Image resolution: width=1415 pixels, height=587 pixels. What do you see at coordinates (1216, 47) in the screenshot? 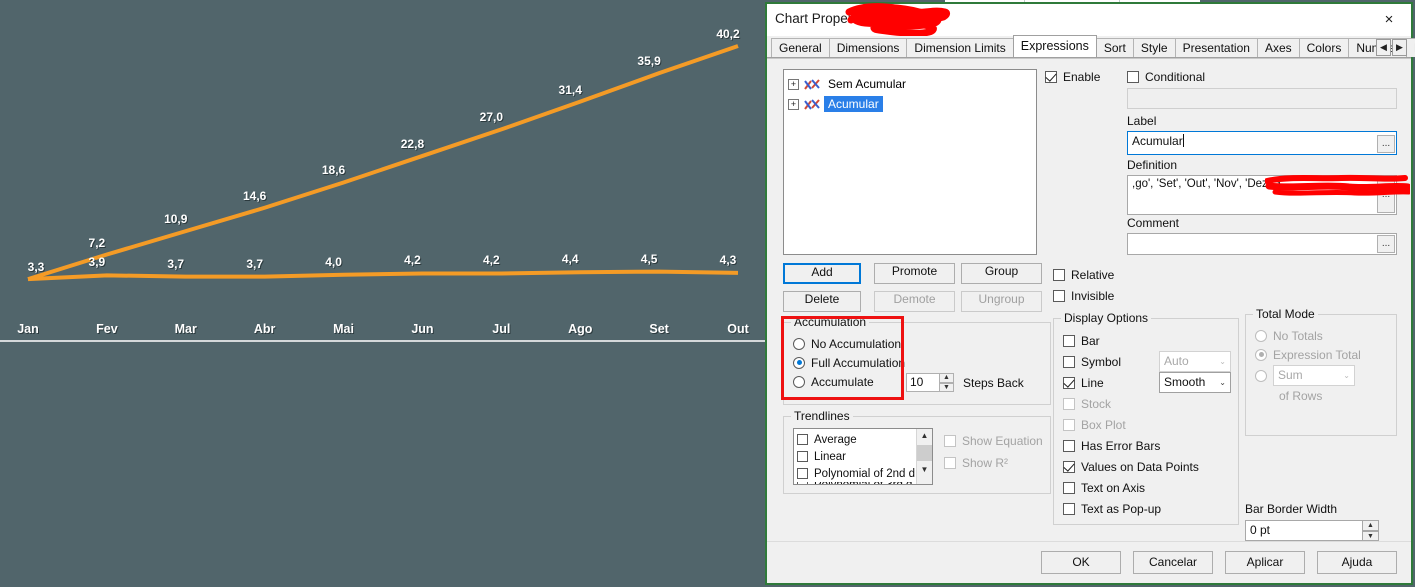
I see `tab-presentation: Presentation` at bounding box center [1216, 47].